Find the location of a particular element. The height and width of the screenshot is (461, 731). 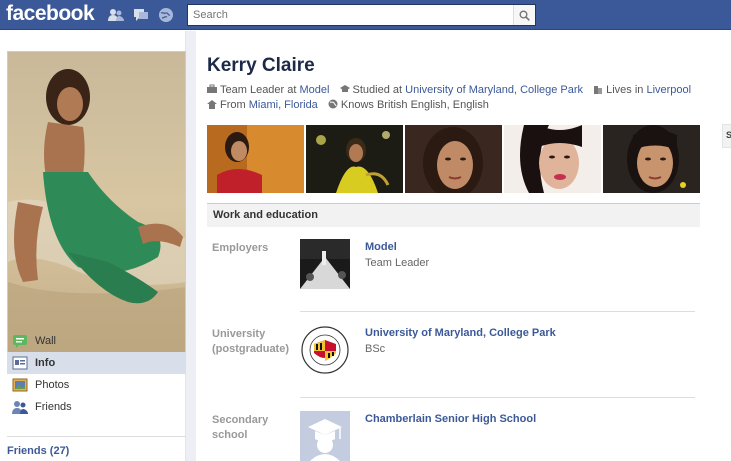

profile-name: Kerry Claire is located at coordinates (261, 66).